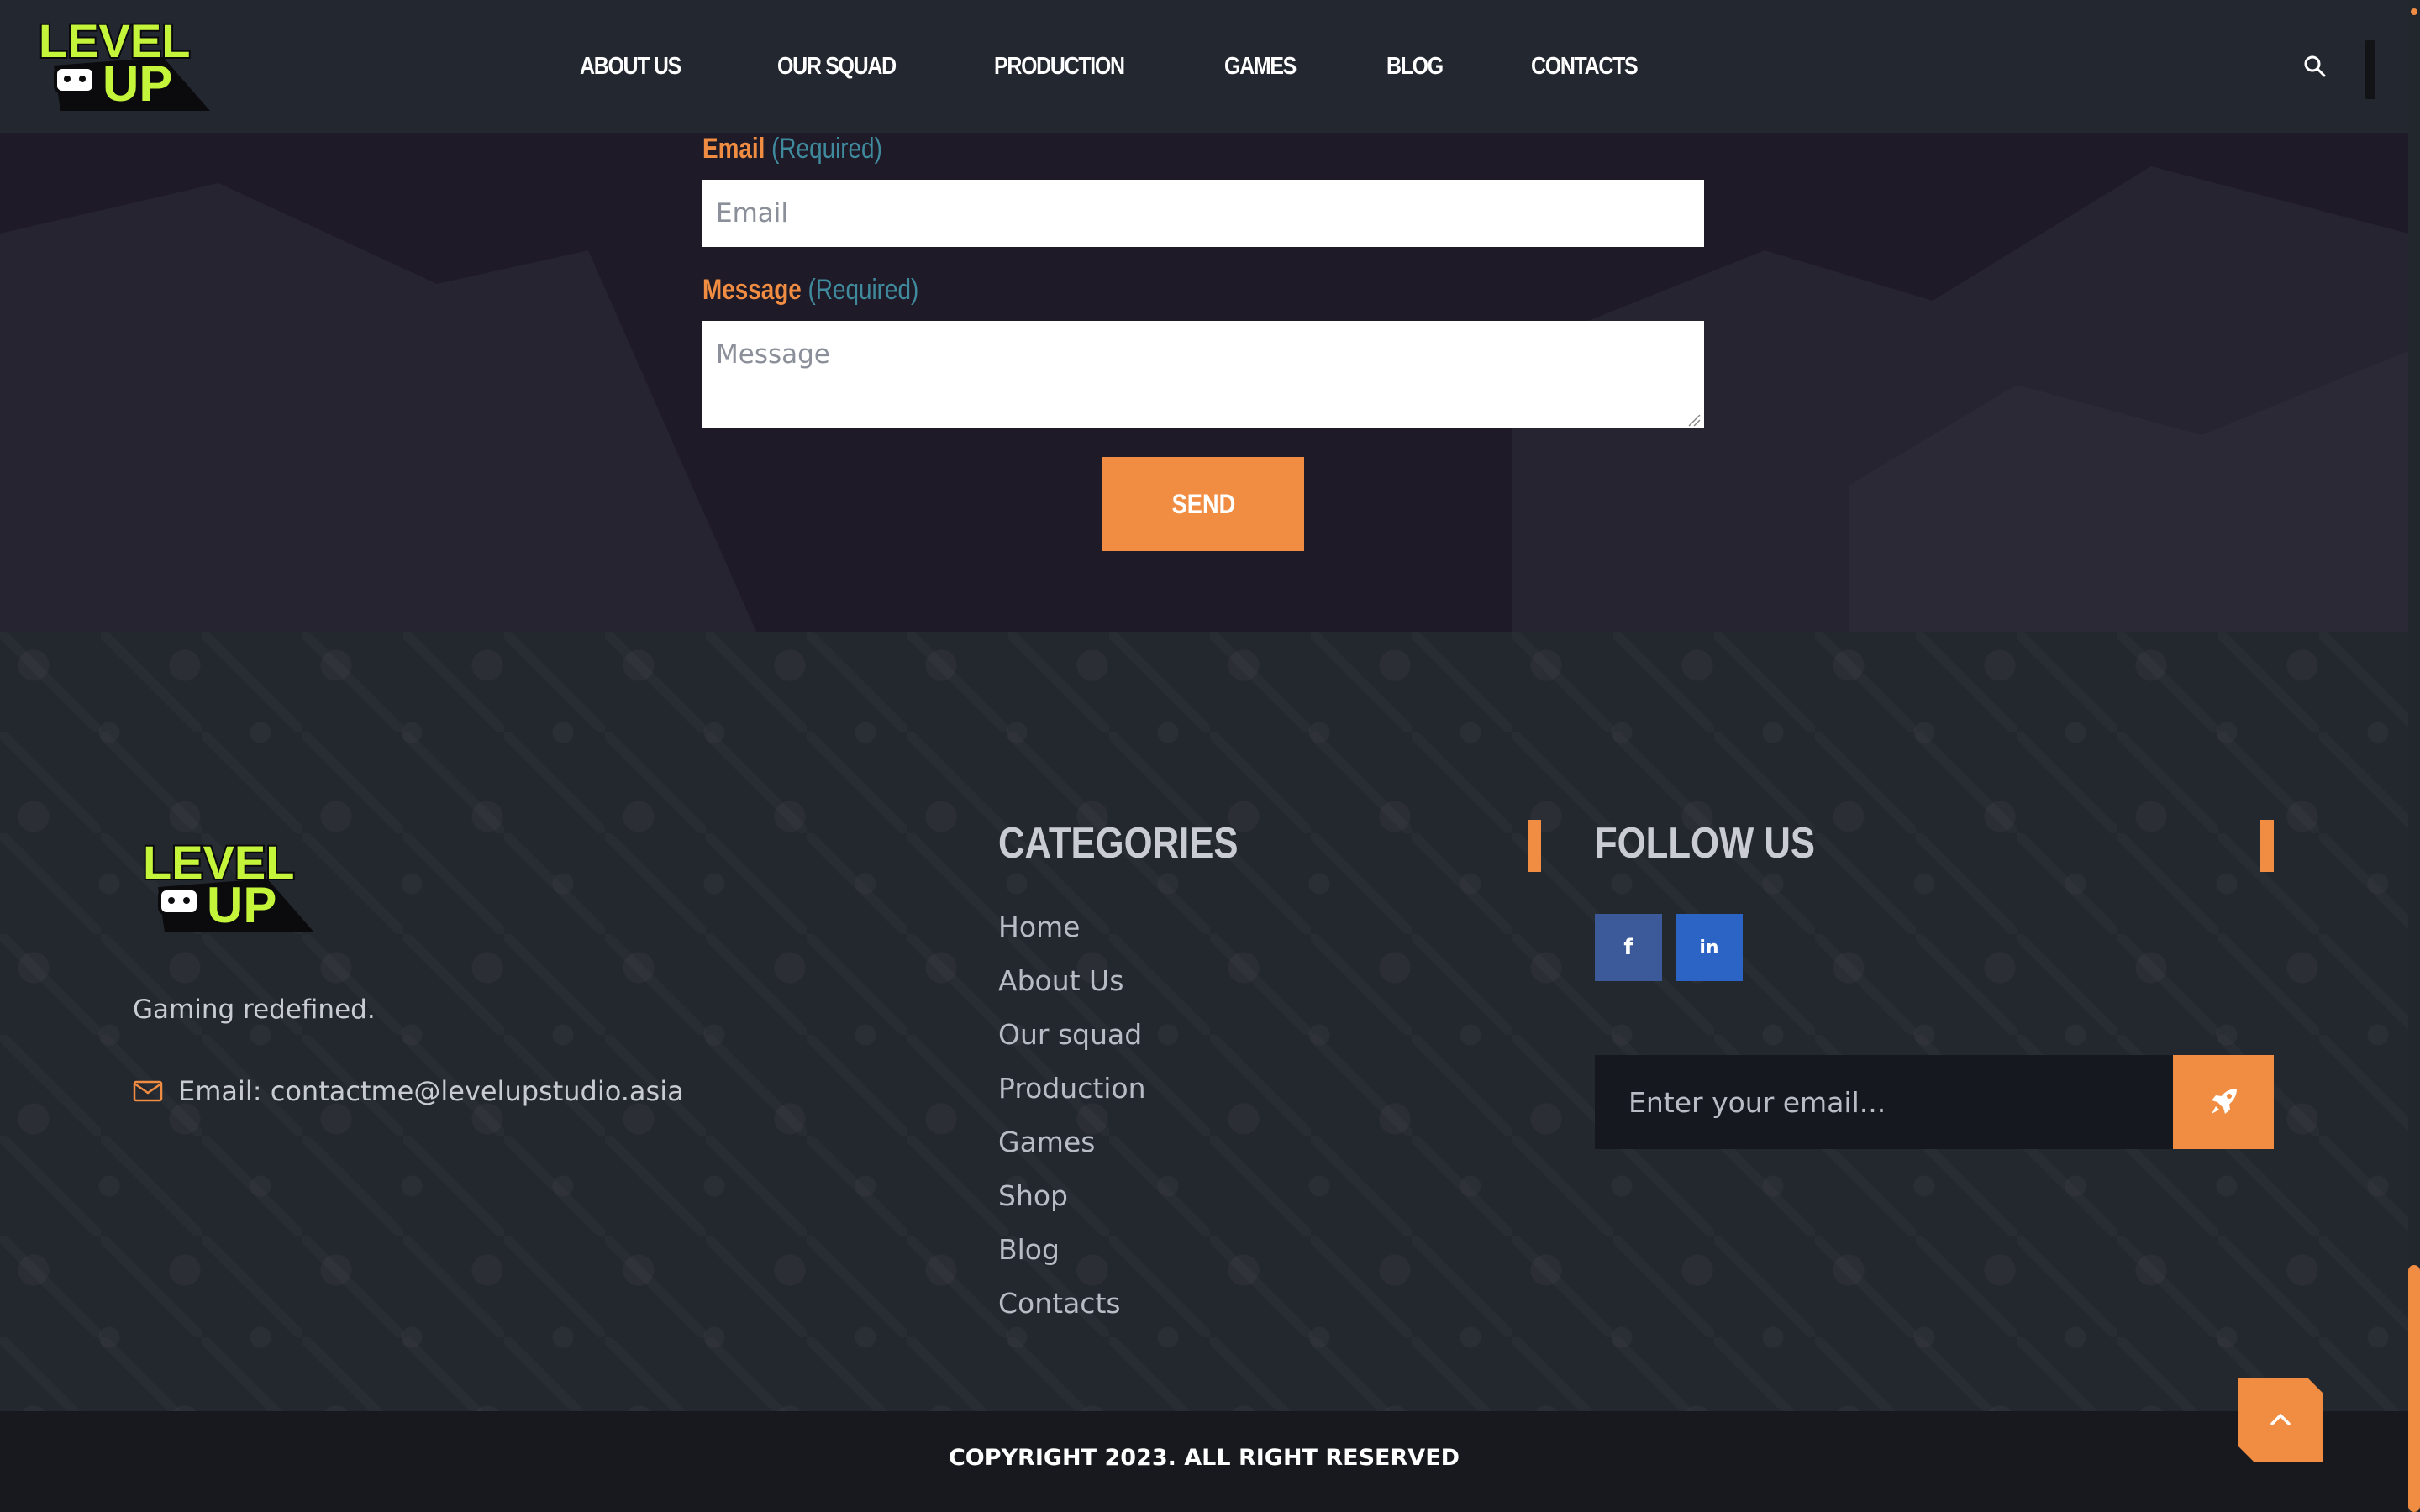 Image resolution: width=2420 pixels, height=1512 pixels. What do you see at coordinates (1072, 1206) in the screenshot?
I see `category-shop: Shop` at bounding box center [1072, 1206].